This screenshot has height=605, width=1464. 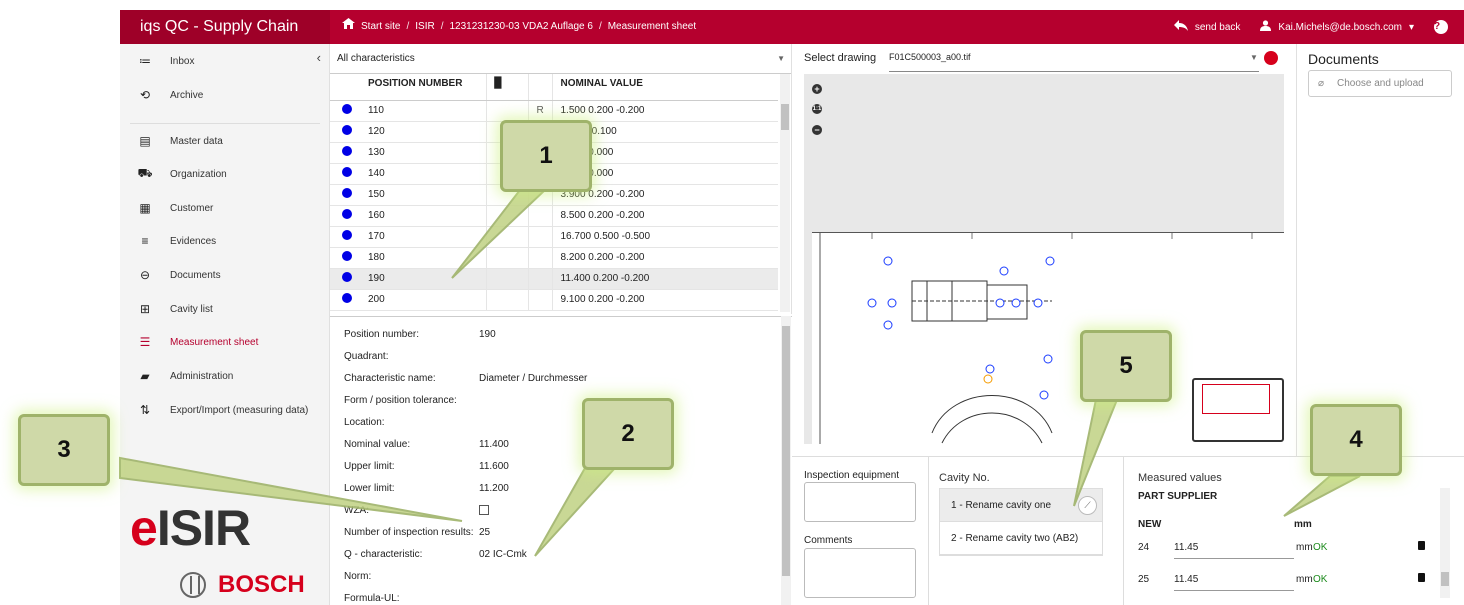 What do you see at coordinates (64, 450) in the screenshot?
I see `callout-3: 3` at bounding box center [64, 450].